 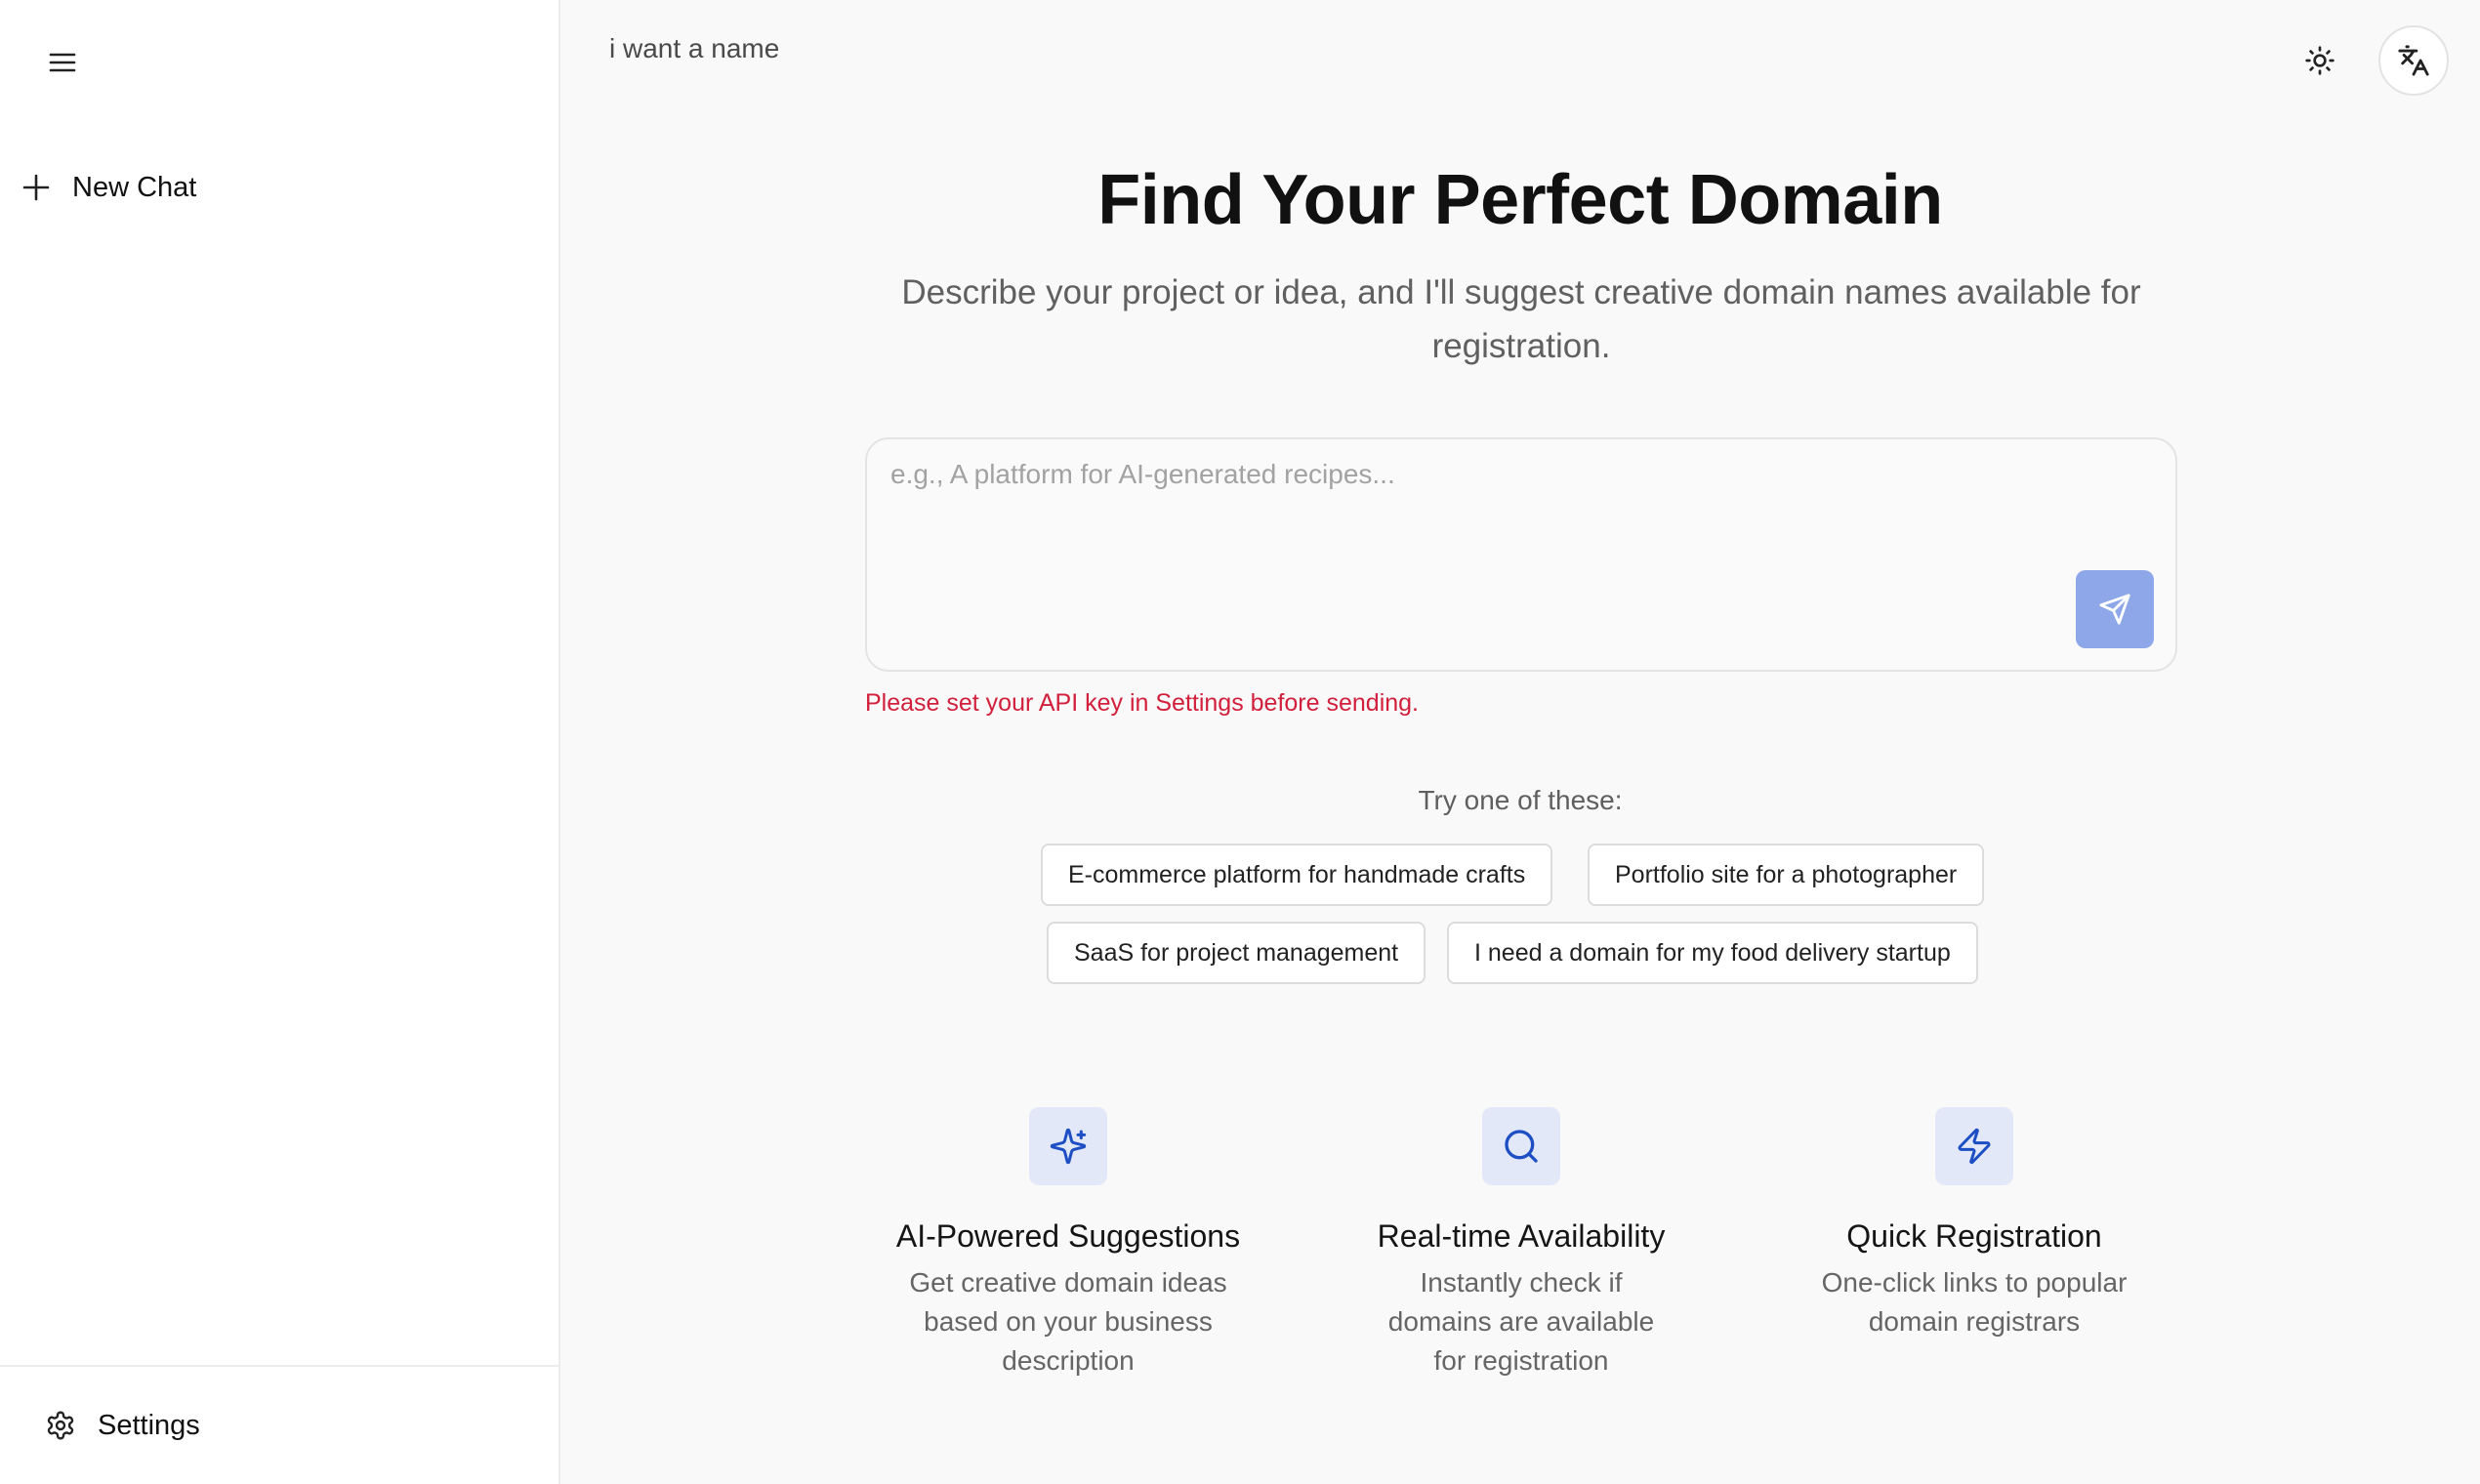 I want to click on prompt-box, so click(x=1521, y=555).